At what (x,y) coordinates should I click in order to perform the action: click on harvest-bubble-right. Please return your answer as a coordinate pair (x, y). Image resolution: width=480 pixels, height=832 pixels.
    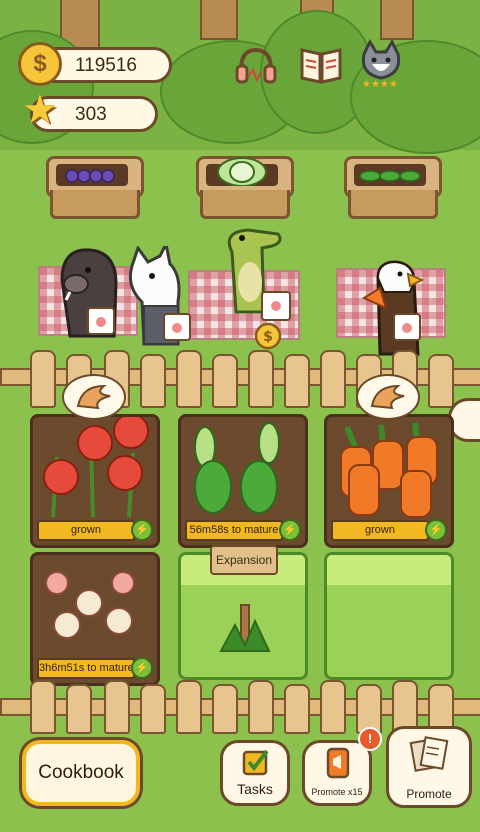
    Looking at the image, I should click on (388, 397).